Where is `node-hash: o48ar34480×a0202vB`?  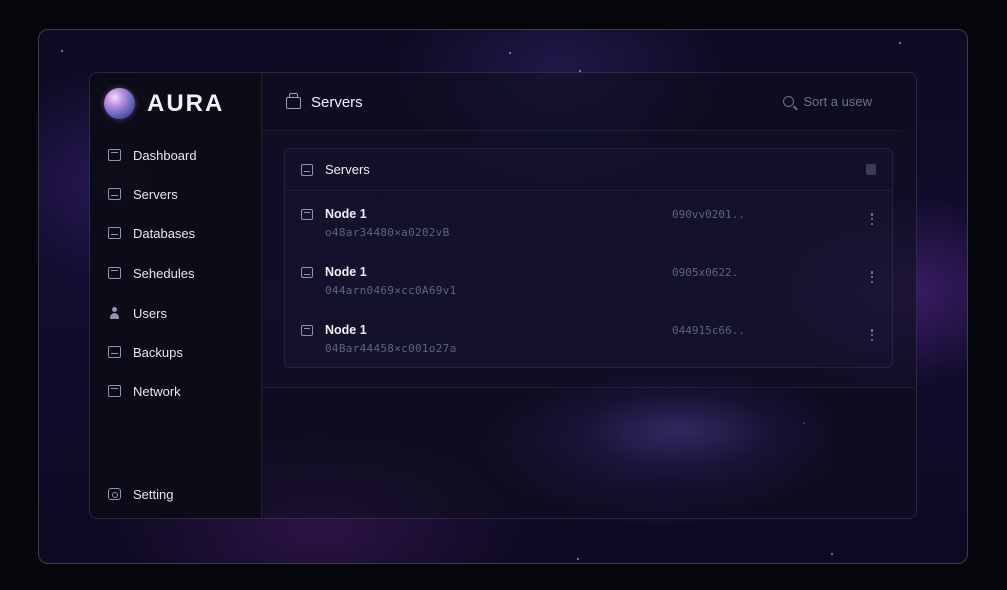 node-hash: o48ar34480×a0202vB is located at coordinates (387, 232).